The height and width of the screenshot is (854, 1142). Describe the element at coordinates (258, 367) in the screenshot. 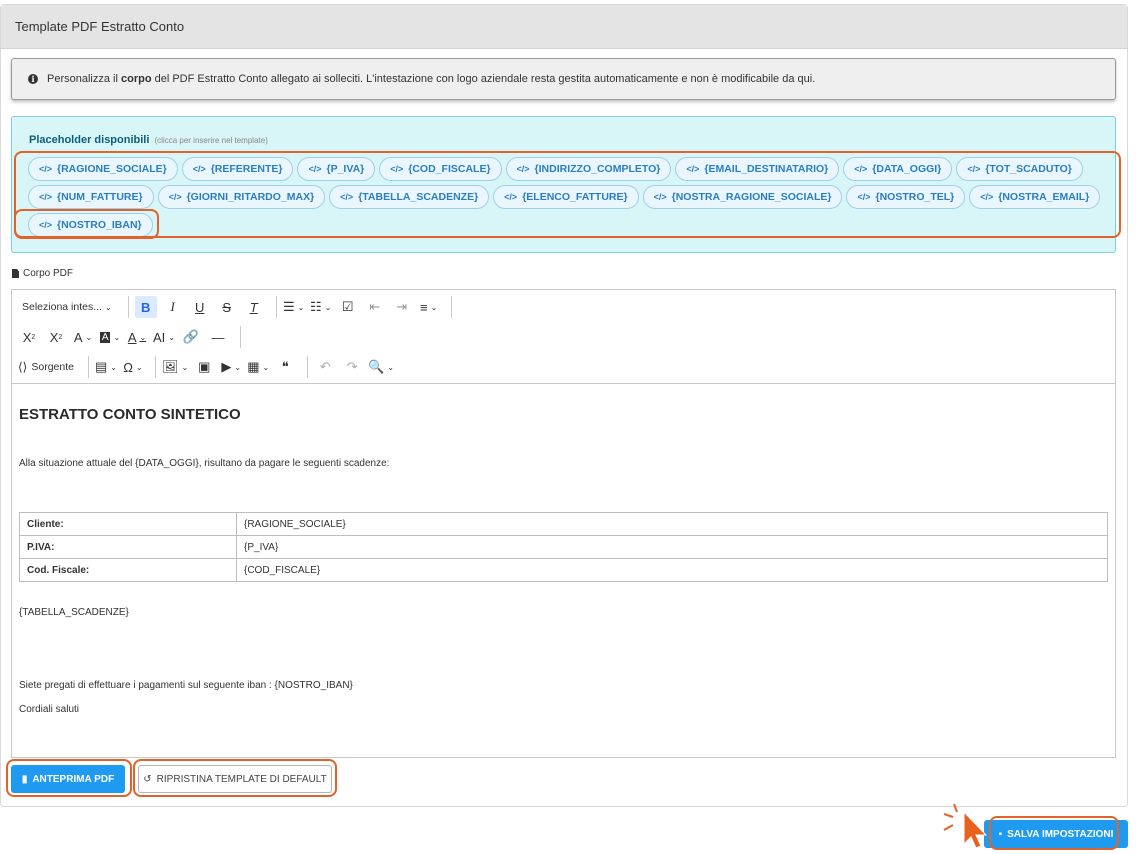

I see `table-icon: ▦ ⌄` at that location.